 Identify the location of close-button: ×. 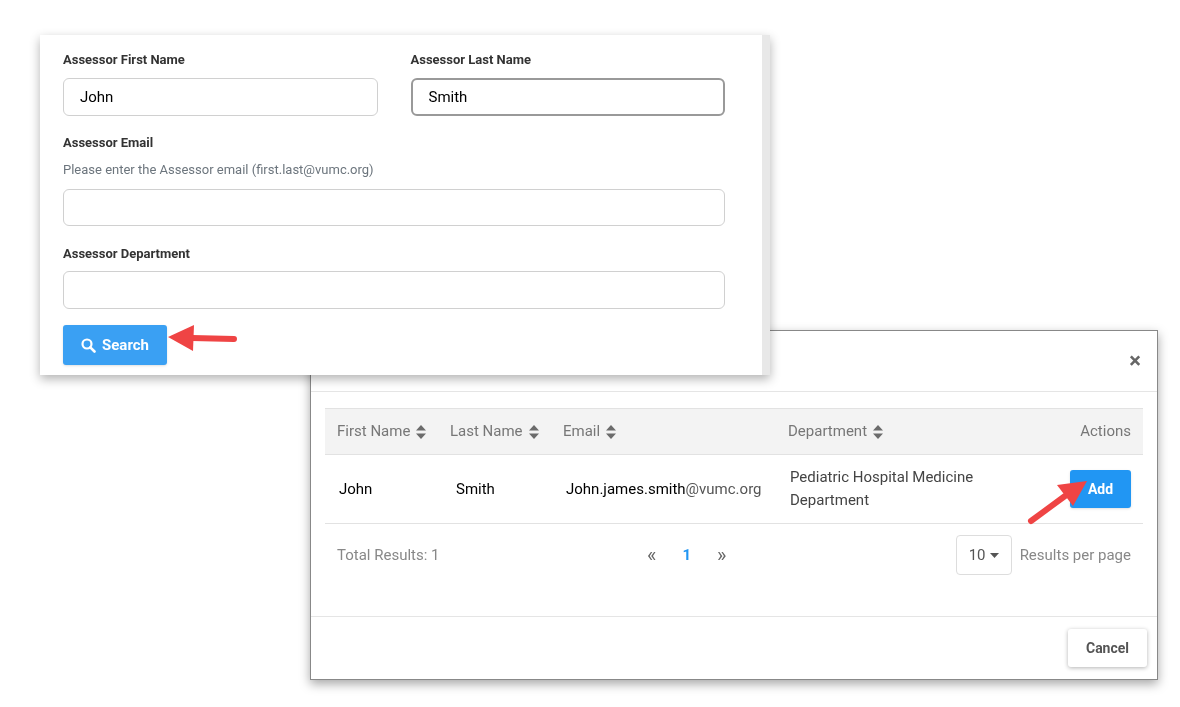
(1135, 361).